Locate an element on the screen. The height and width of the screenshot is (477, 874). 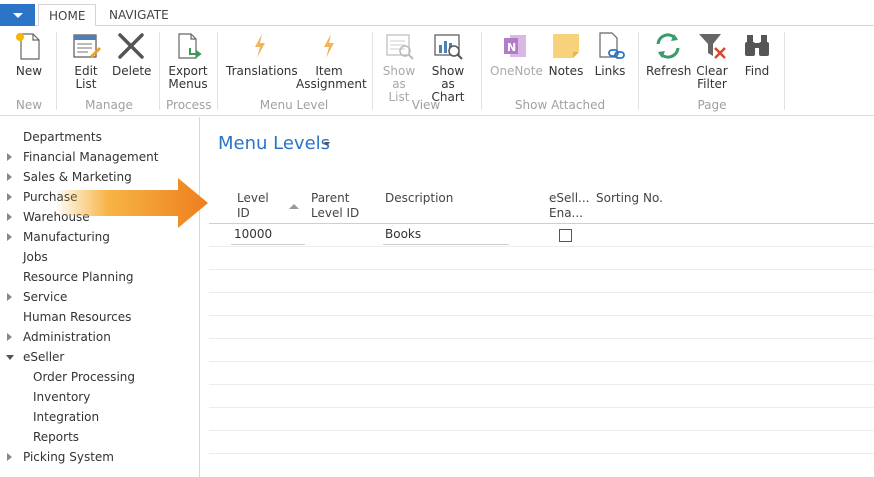
export-menus-label-line2: Menus is located at coordinates (188, 84).